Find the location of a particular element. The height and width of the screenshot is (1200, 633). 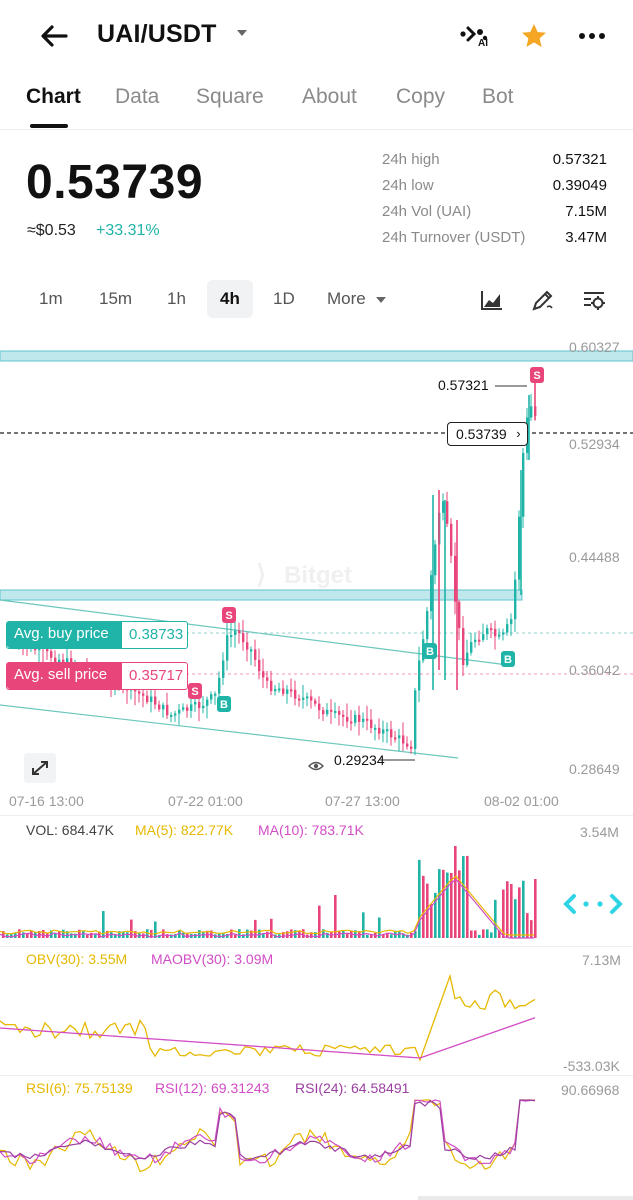

ma5-line is located at coordinates (267, 905).